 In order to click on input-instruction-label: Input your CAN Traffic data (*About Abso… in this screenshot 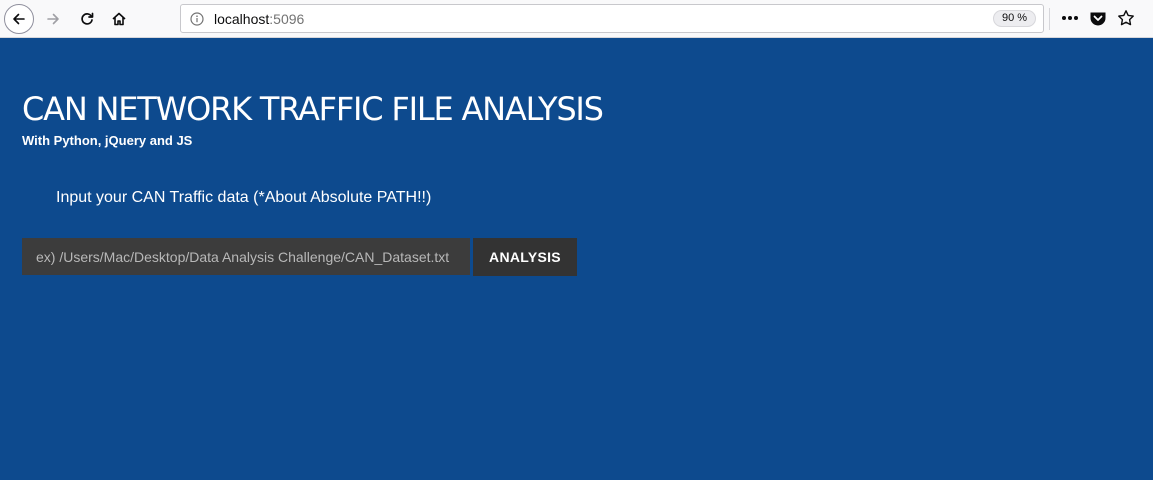, I will do `click(244, 197)`.